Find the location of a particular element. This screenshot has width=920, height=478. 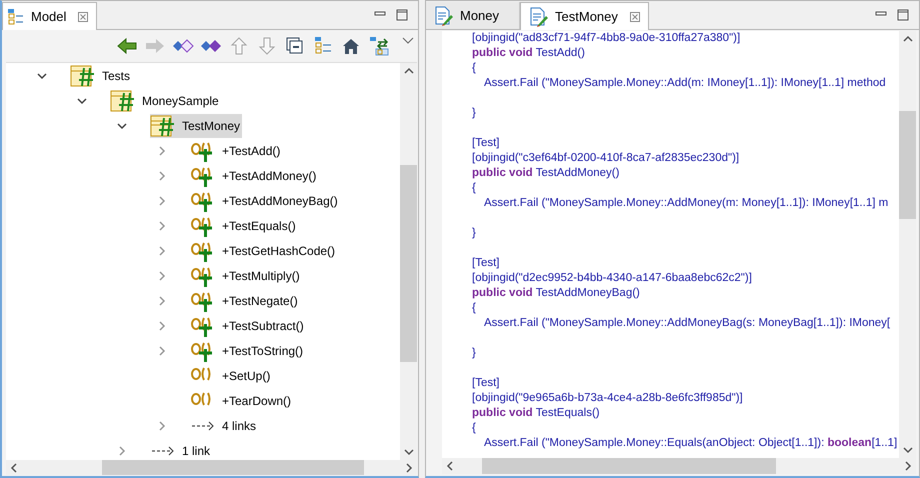

code-line: [objingid("ad83cf71-94f7-4bb8-9a0e-310ffa27a380")] is located at coordinates (606, 38).